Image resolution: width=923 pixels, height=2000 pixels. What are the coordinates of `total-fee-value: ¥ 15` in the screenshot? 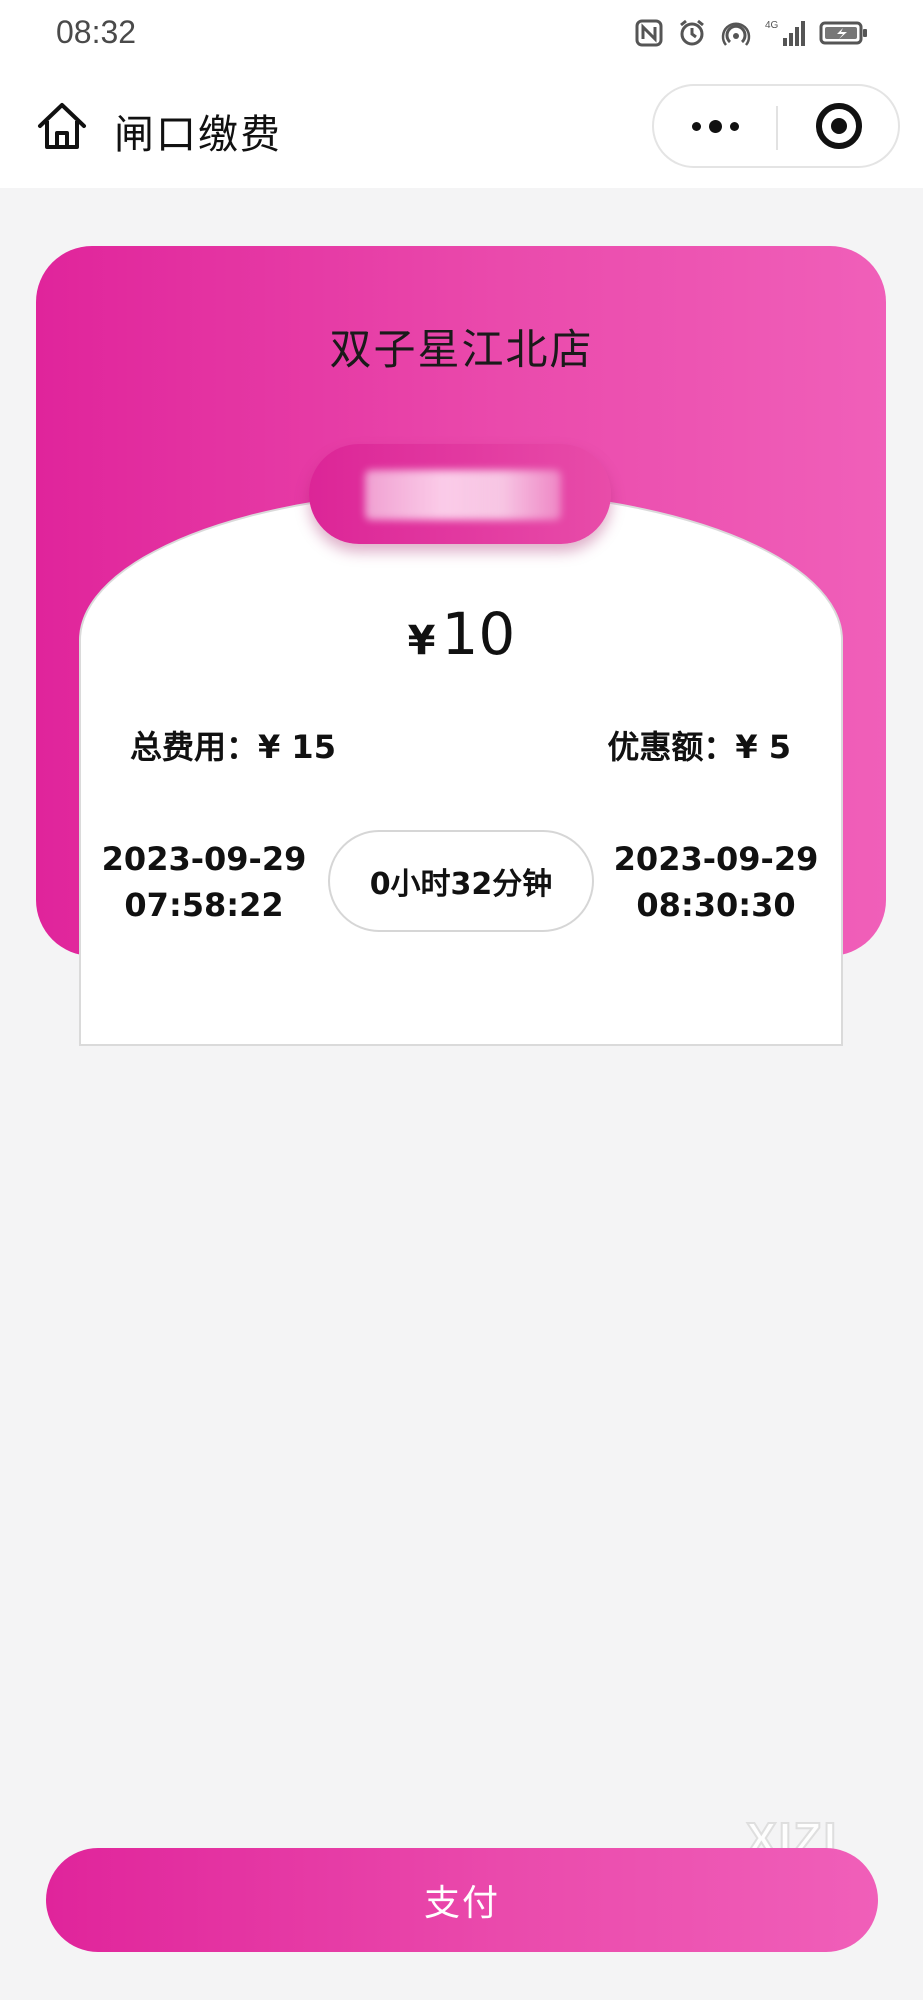 It's located at (297, 747).